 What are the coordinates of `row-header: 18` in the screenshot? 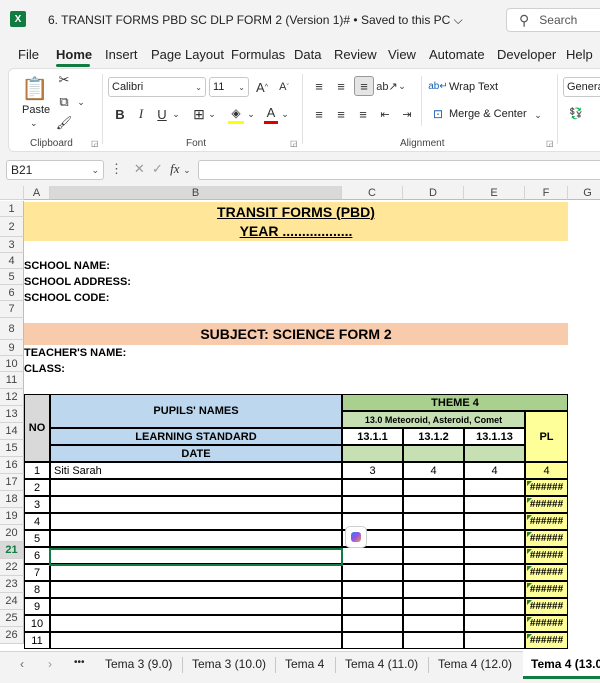 It's located at (12, 499).